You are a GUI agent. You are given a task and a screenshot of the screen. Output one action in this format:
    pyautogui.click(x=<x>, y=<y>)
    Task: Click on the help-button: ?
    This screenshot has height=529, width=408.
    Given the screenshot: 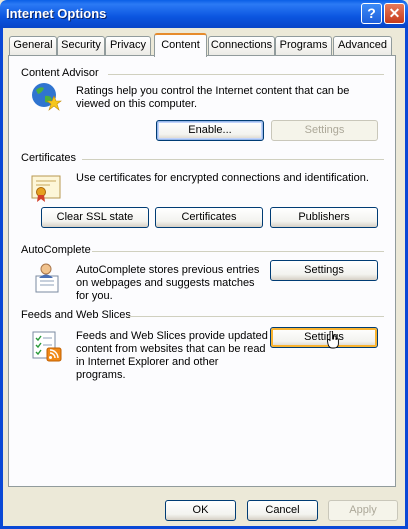 What is the action you would take?
    pyautogui.click(x=371, y=13)
    